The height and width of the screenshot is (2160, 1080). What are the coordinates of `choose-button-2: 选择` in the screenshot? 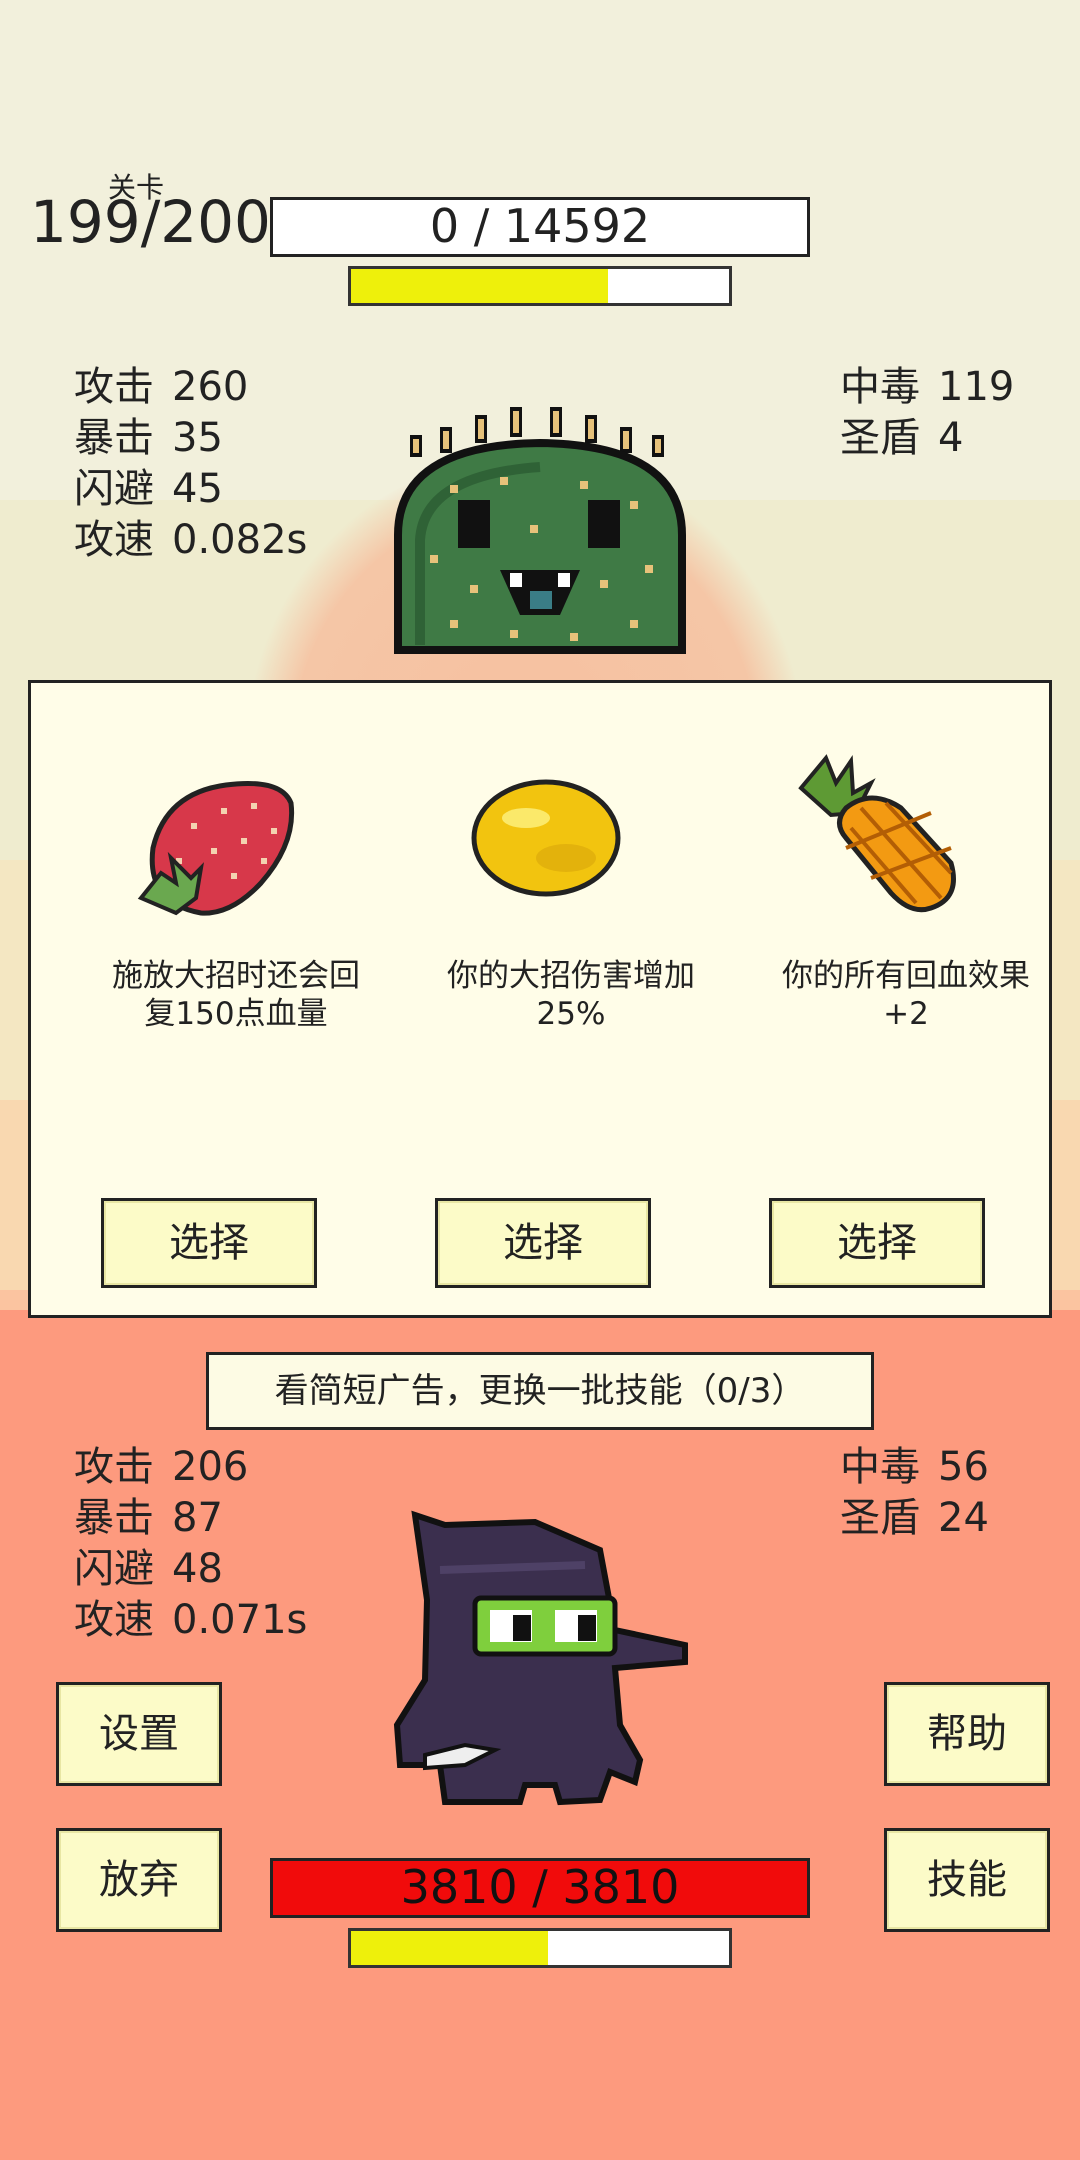 It's located at (543, 1243).